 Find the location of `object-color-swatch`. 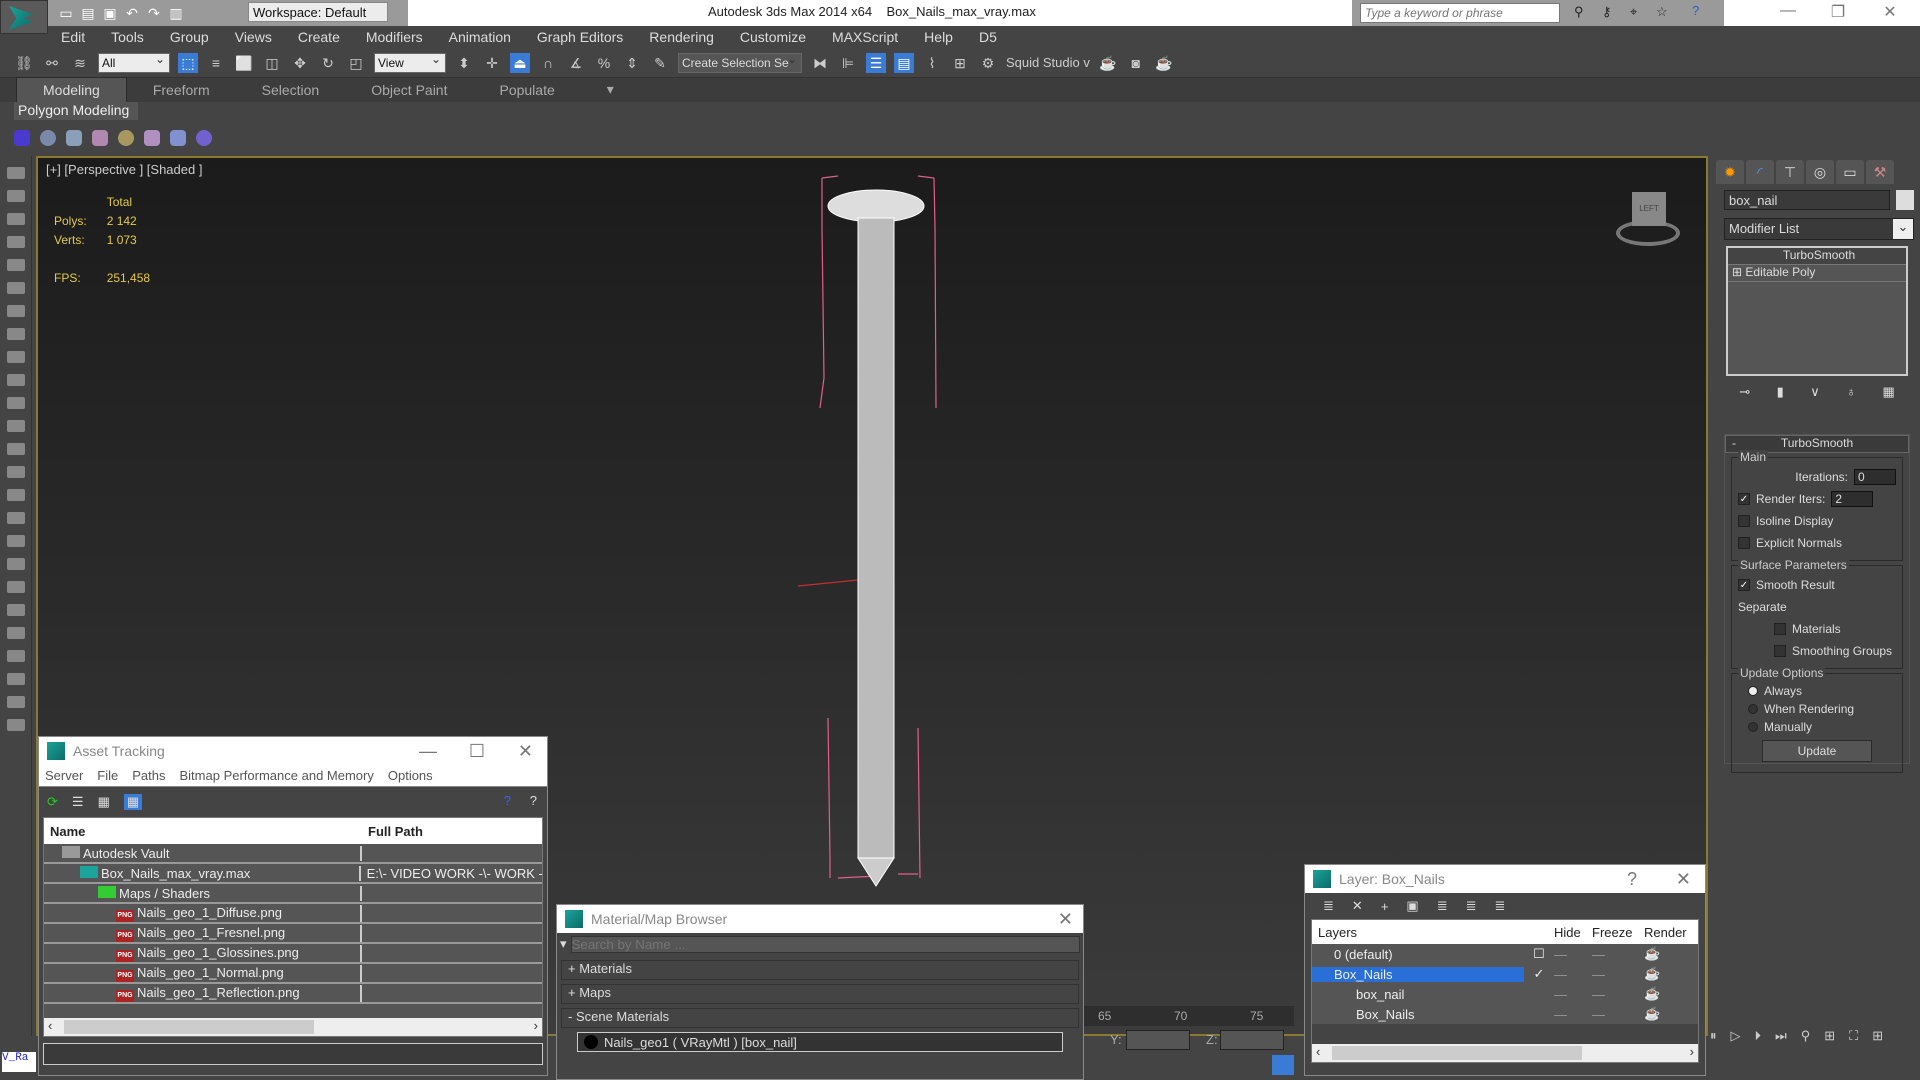

object-color-swatch is located at coordinates (1905, 200).